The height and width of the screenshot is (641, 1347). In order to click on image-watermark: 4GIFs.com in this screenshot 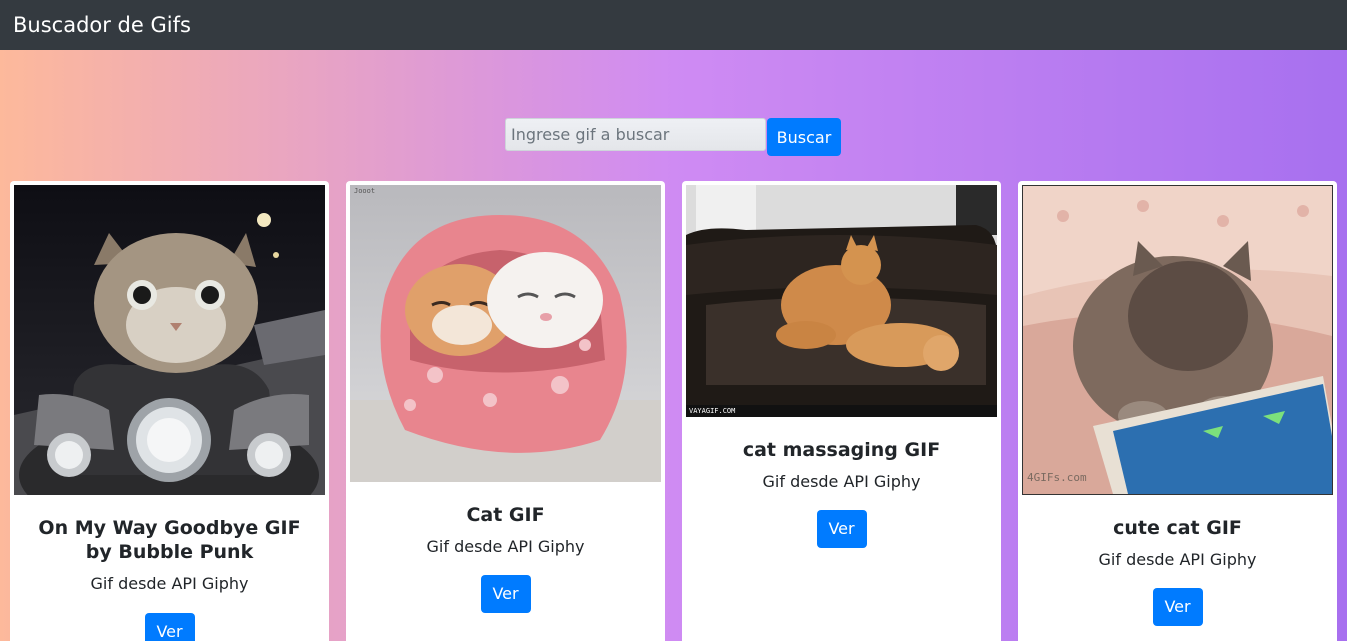, I will do `click(1057, 477)`.